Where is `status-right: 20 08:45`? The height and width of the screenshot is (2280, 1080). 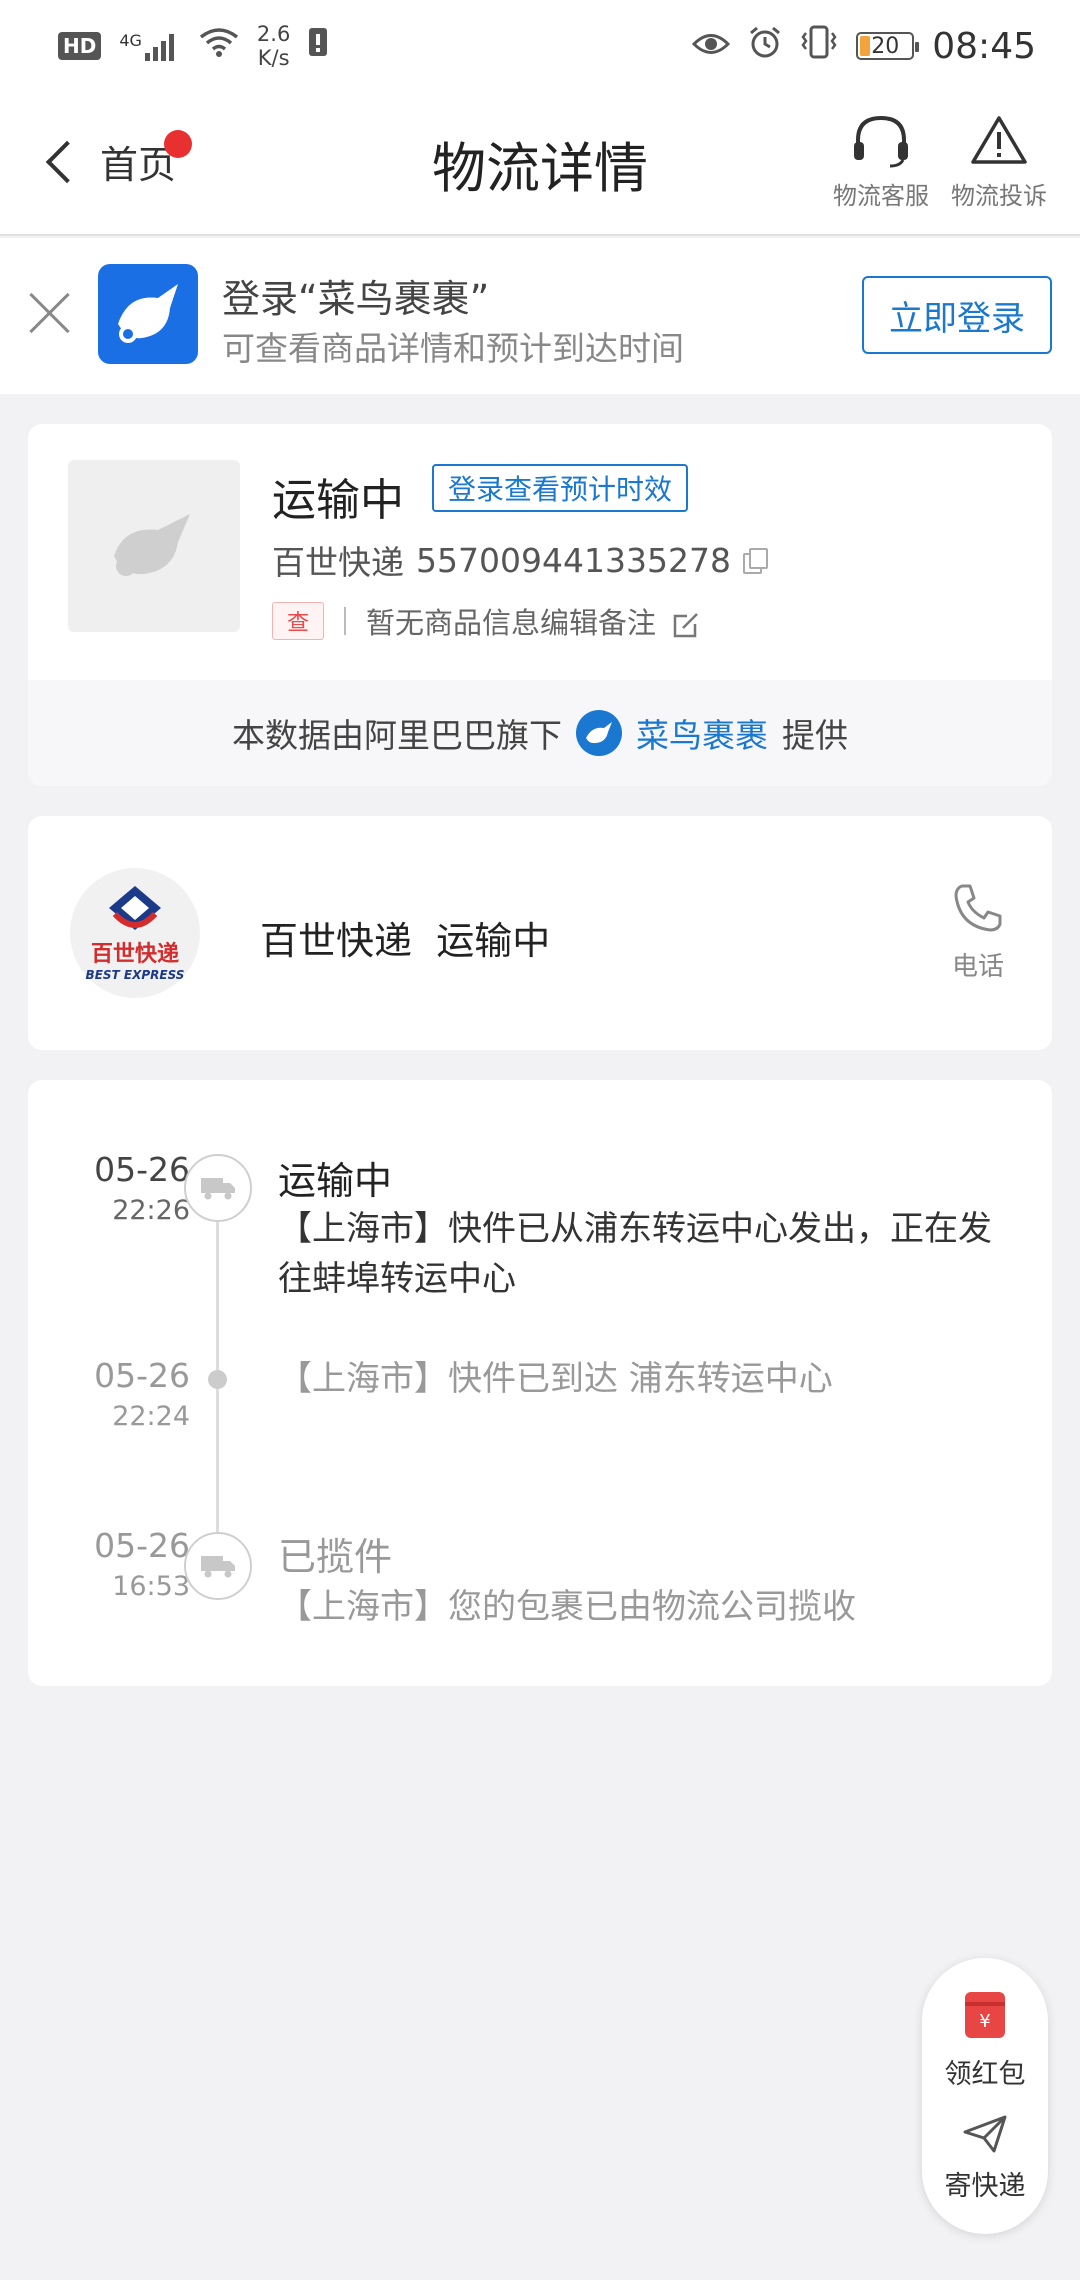
status-right: 20 08:45 is located at coordinates (864, 46).